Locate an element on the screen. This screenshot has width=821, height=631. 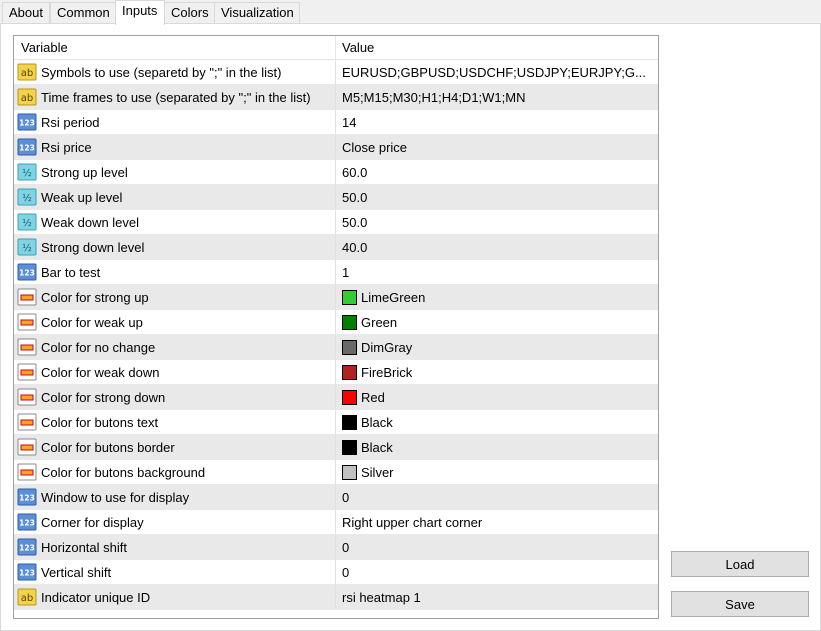
table-row: 123 Horizontal shift 0 is located at coordinates (336, 547).